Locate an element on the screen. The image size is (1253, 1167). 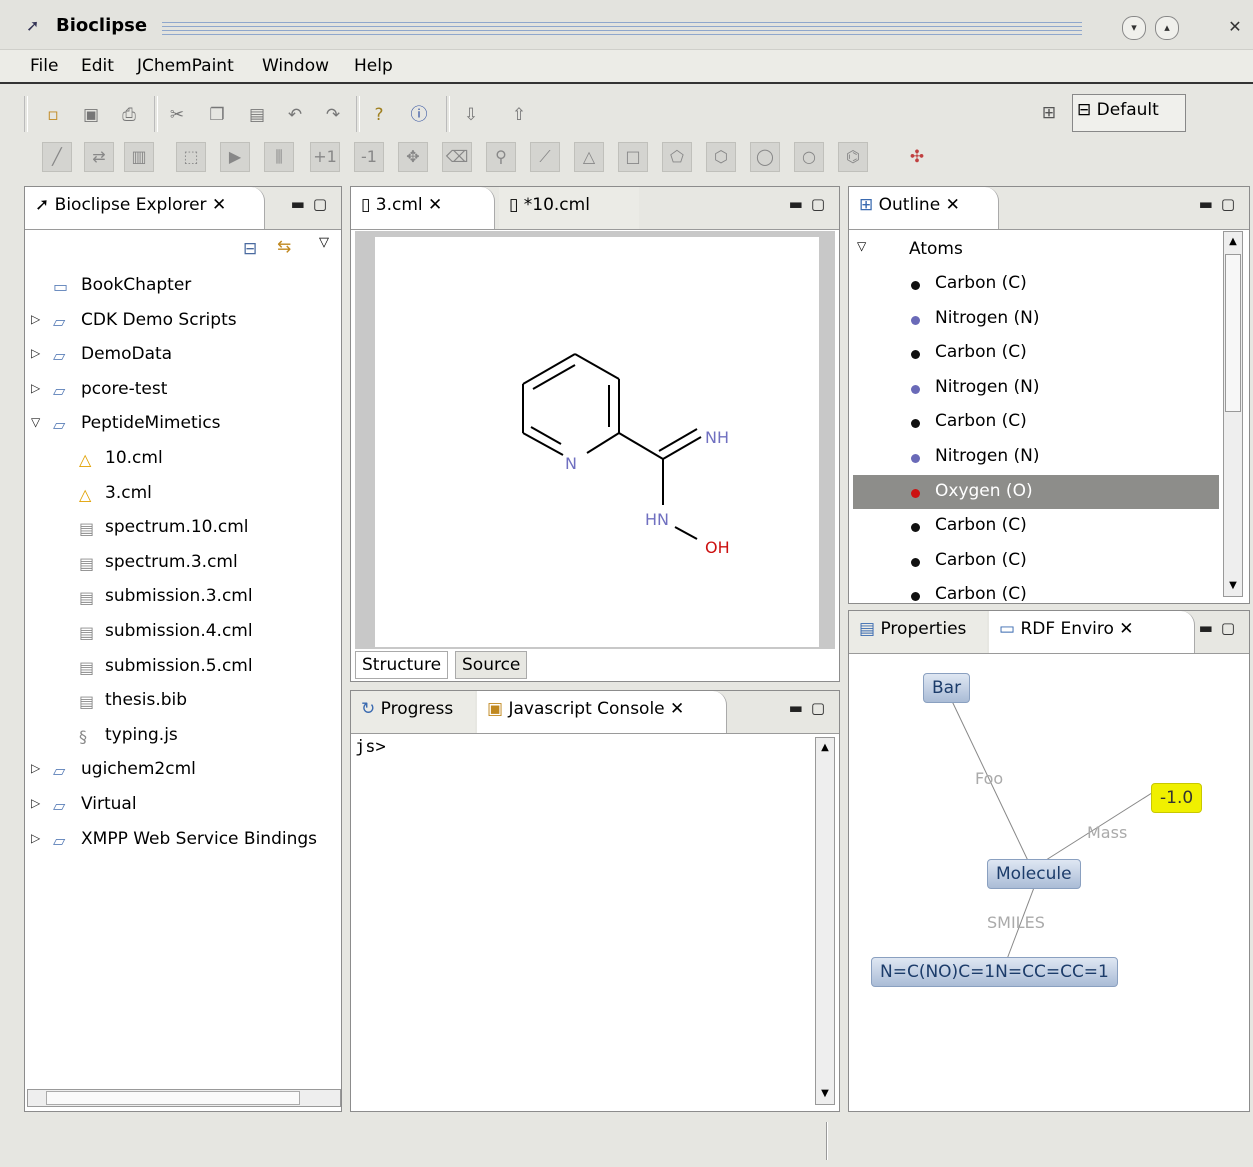
menu-edit: Edit is located at coordinates (97, 66).